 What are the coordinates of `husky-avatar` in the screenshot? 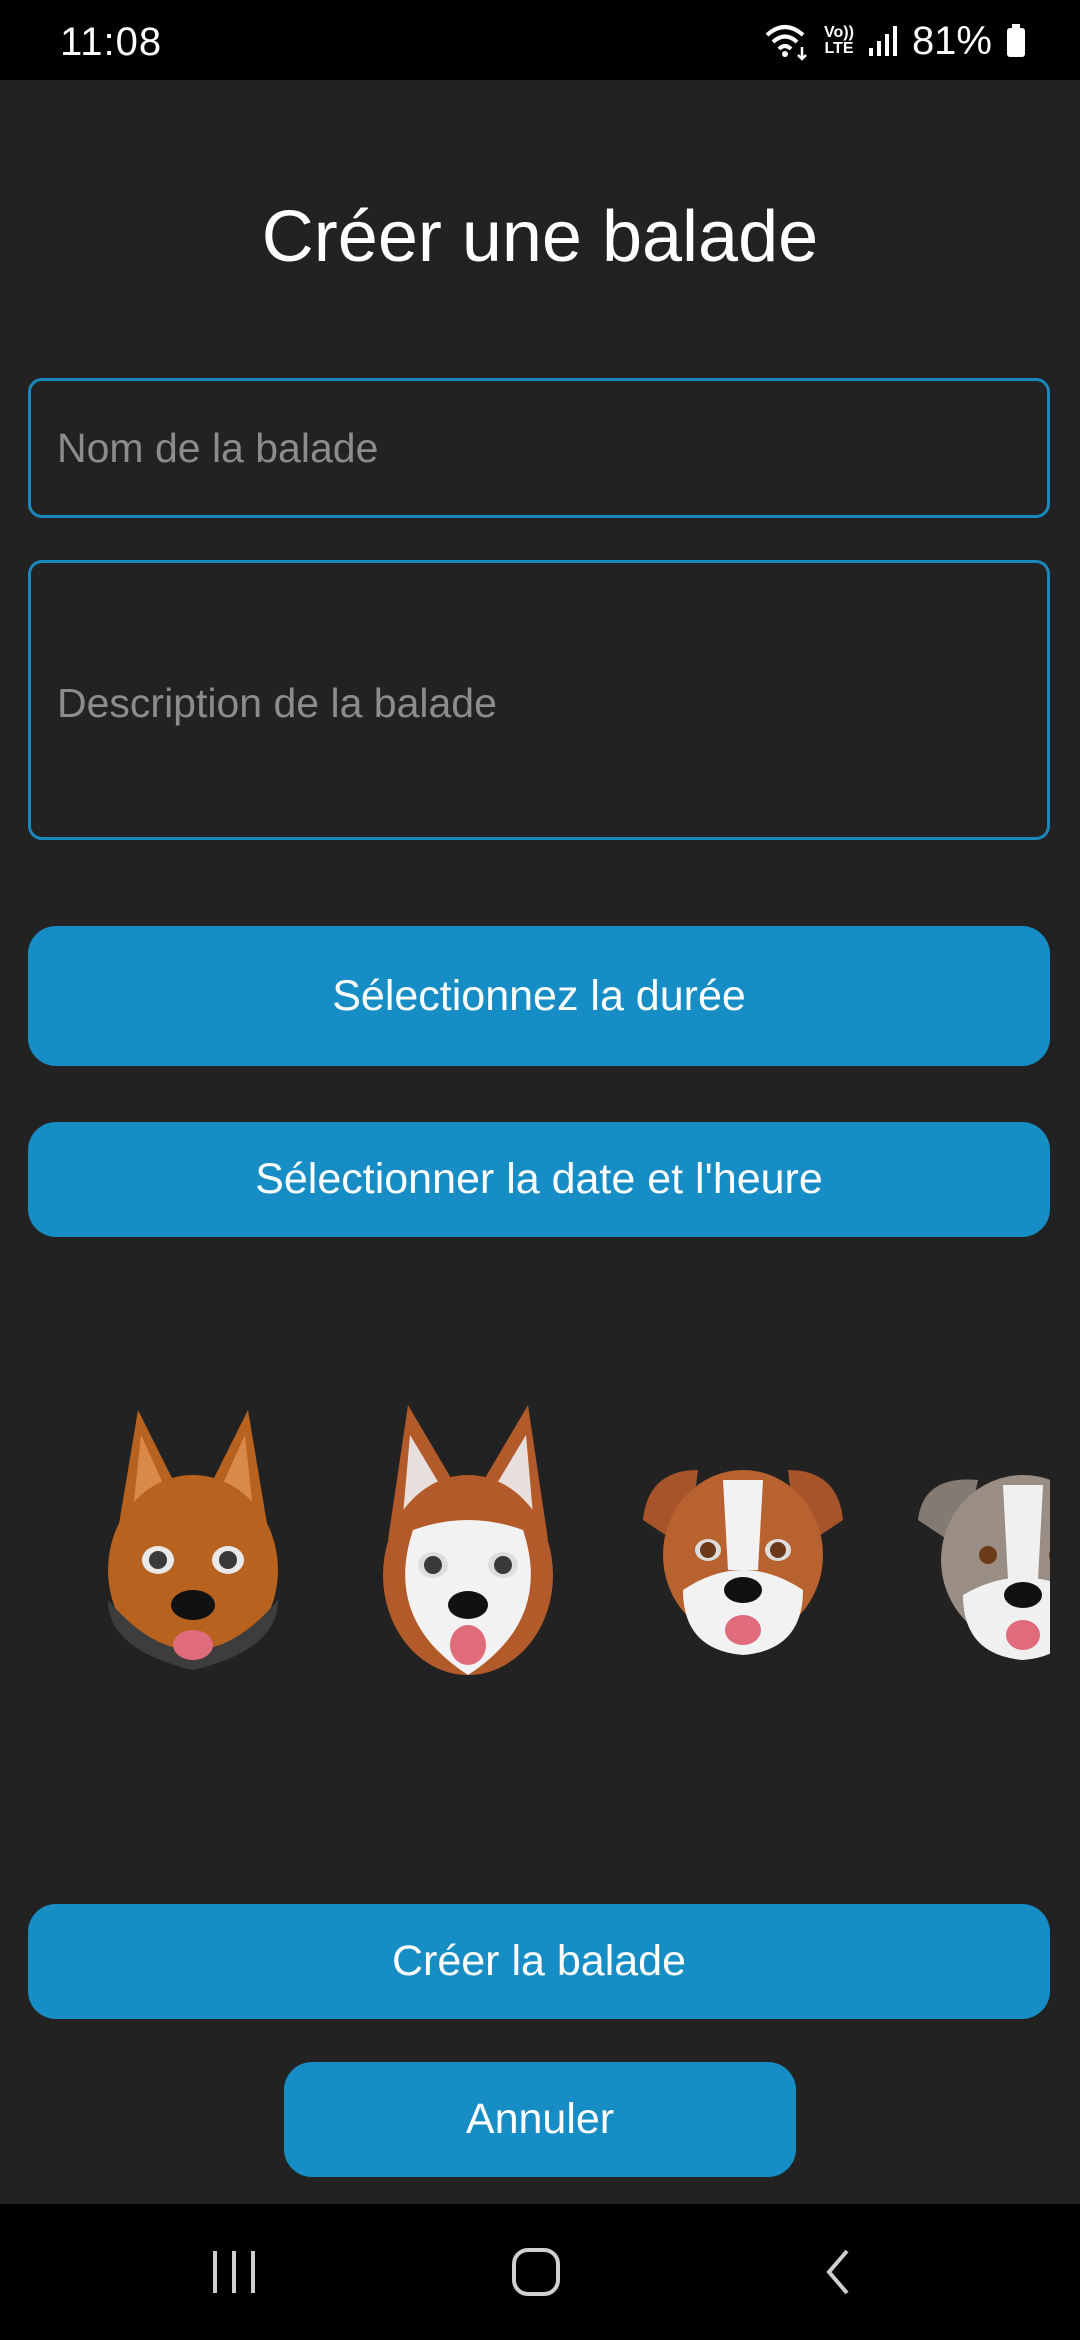 It's located at (468, 1540).